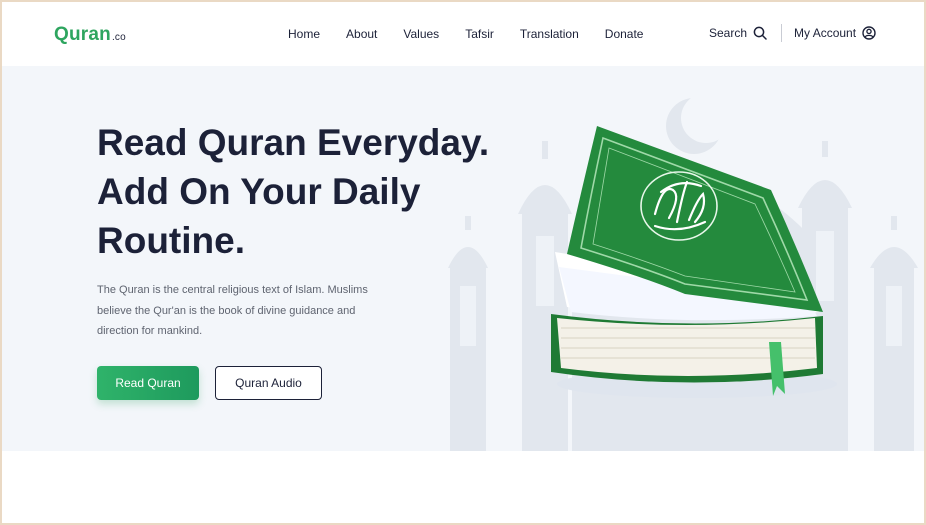 The image size is (926, 525). I want to click on search-button: Search, so click(738, 33).